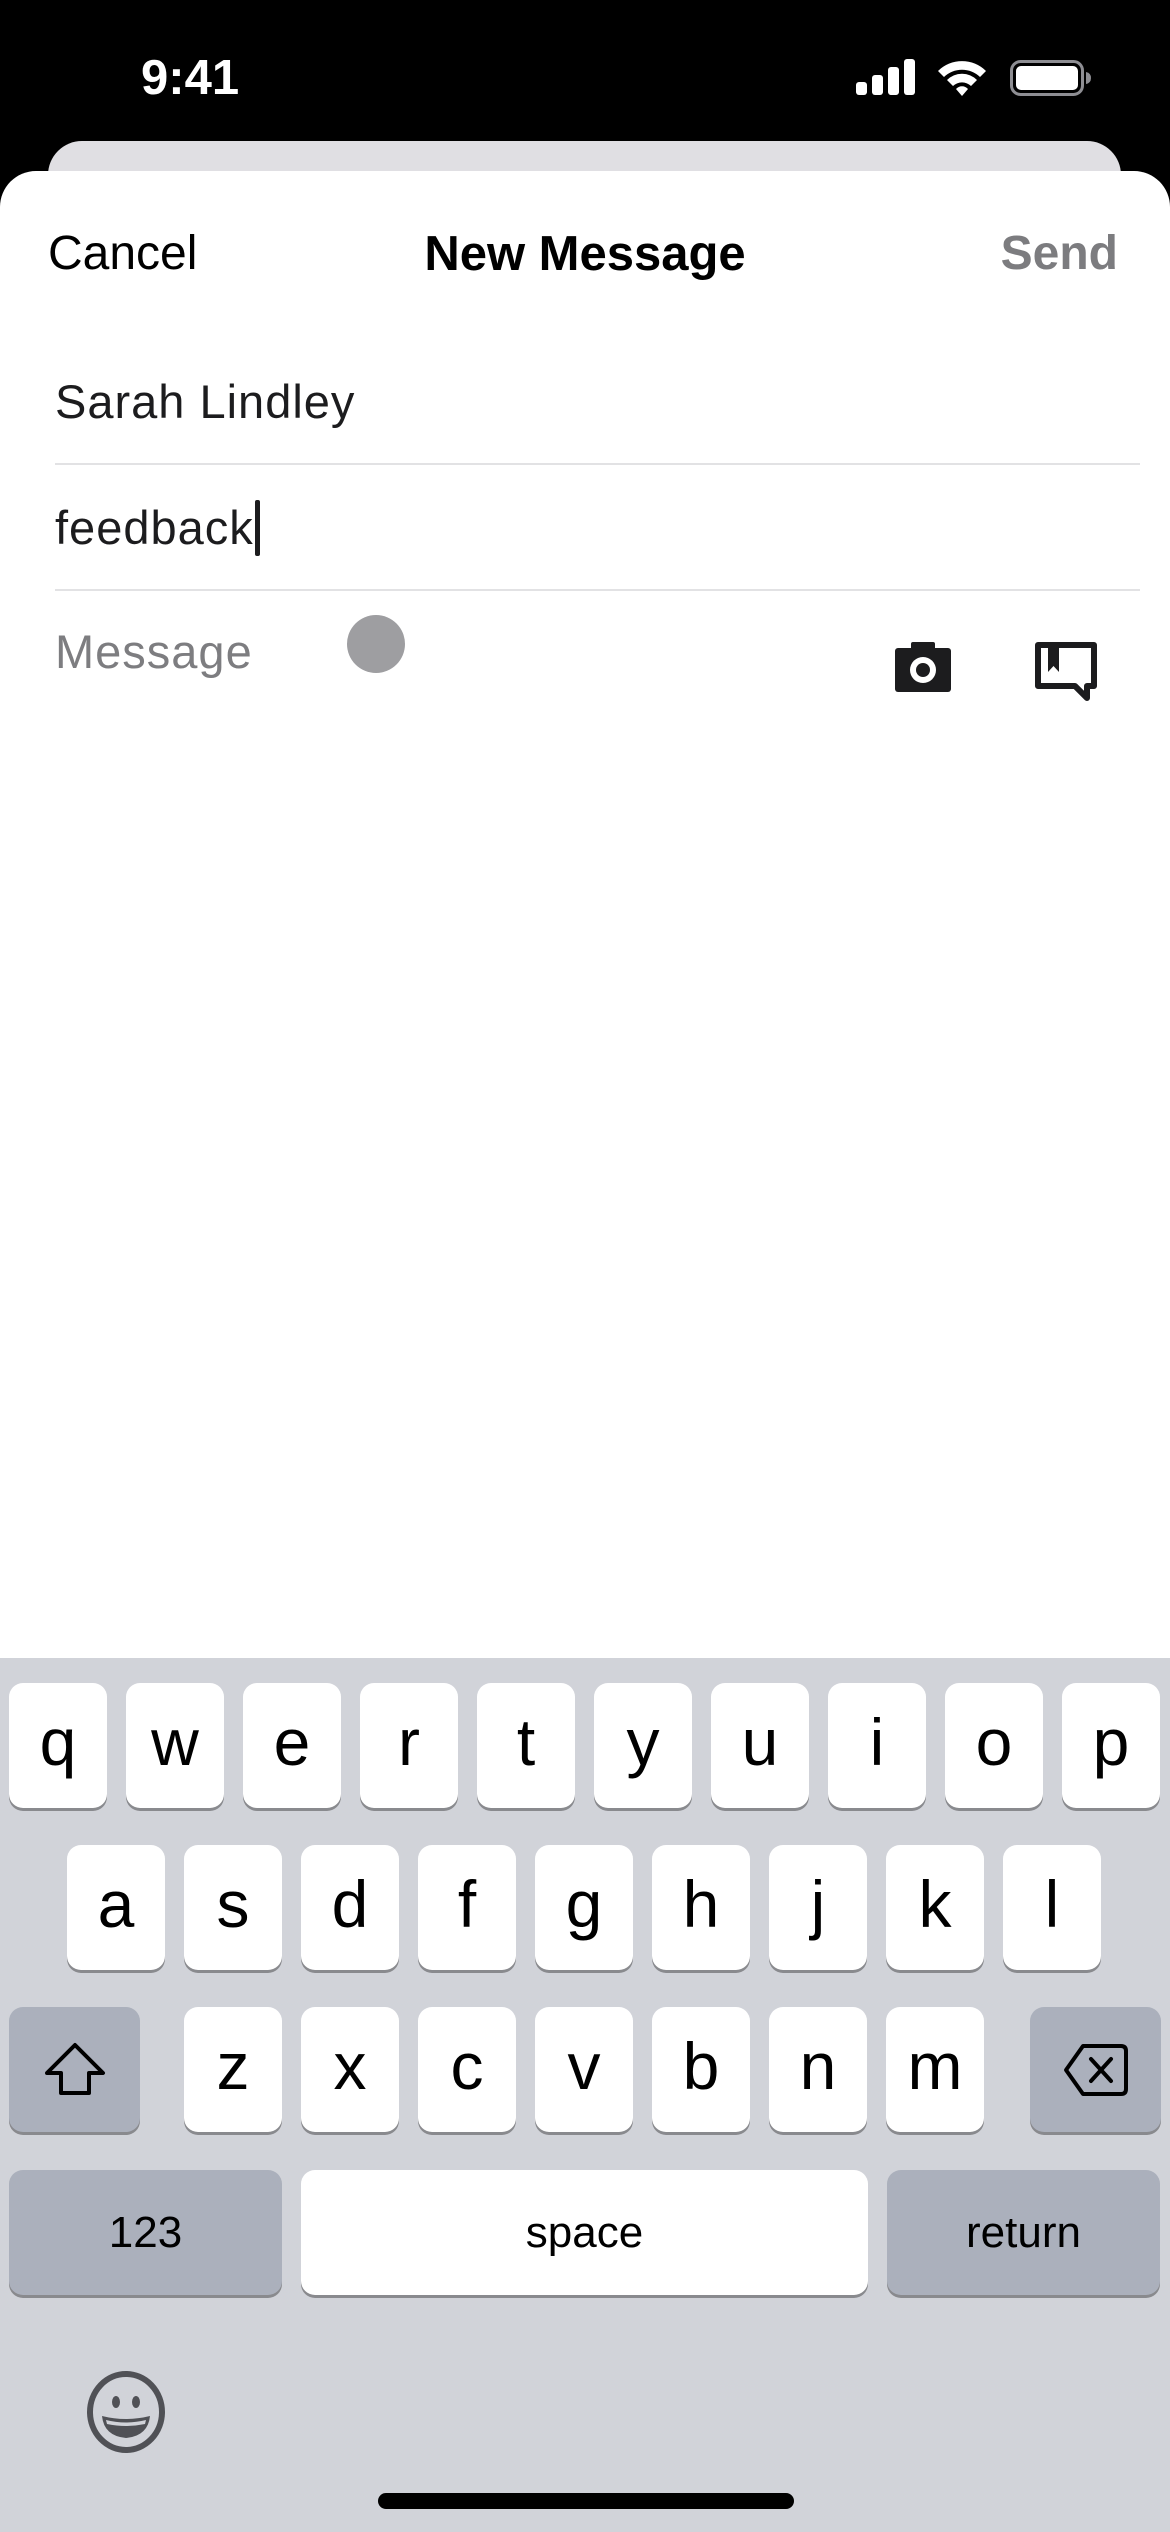 The width and height of the screenshot is (1170, 2532). I want to click on key-s: s, so click(233, 1907).